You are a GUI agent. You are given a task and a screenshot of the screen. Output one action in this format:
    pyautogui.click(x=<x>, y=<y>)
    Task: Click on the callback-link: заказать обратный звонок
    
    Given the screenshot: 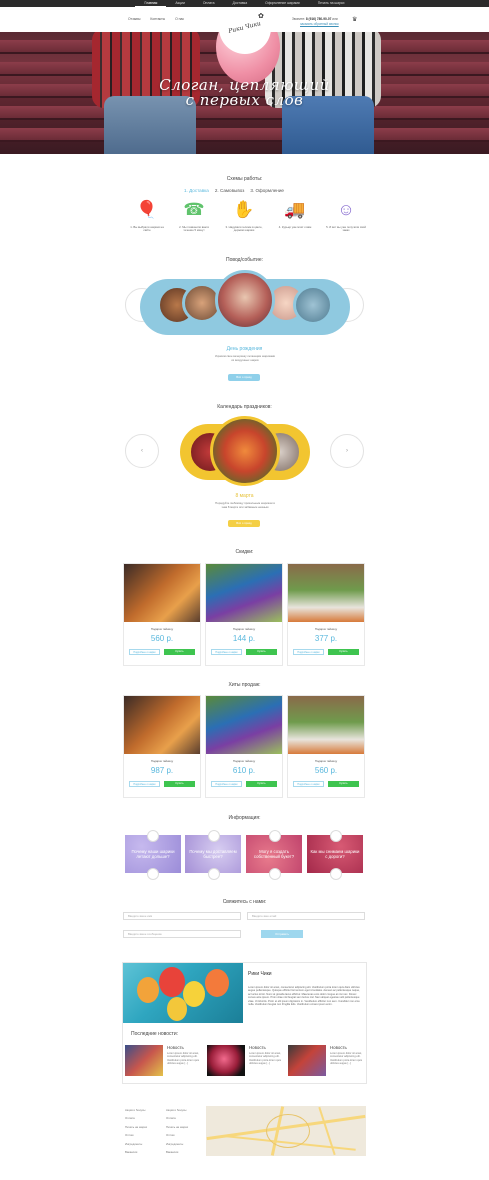 What is the action you would take?
    pyautogui.click(x=319, y=24)
    